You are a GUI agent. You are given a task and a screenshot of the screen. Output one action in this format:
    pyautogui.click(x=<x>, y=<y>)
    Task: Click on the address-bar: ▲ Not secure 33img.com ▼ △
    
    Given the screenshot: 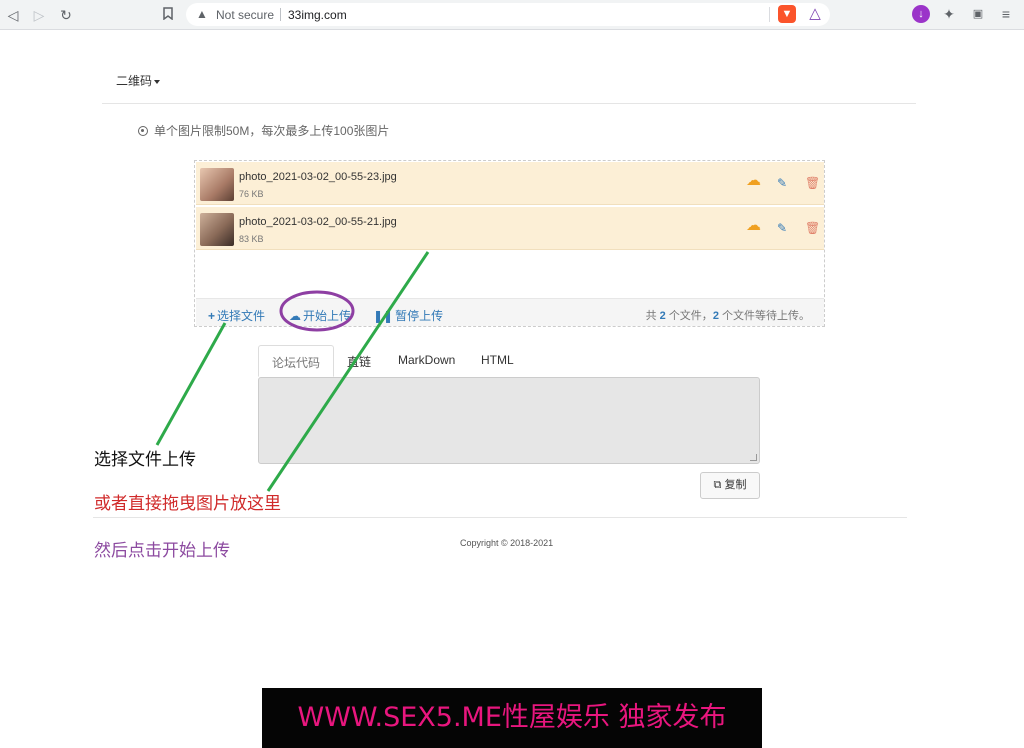 What is the action you would take?
    pyautogui.click(x=508, y=14)
    